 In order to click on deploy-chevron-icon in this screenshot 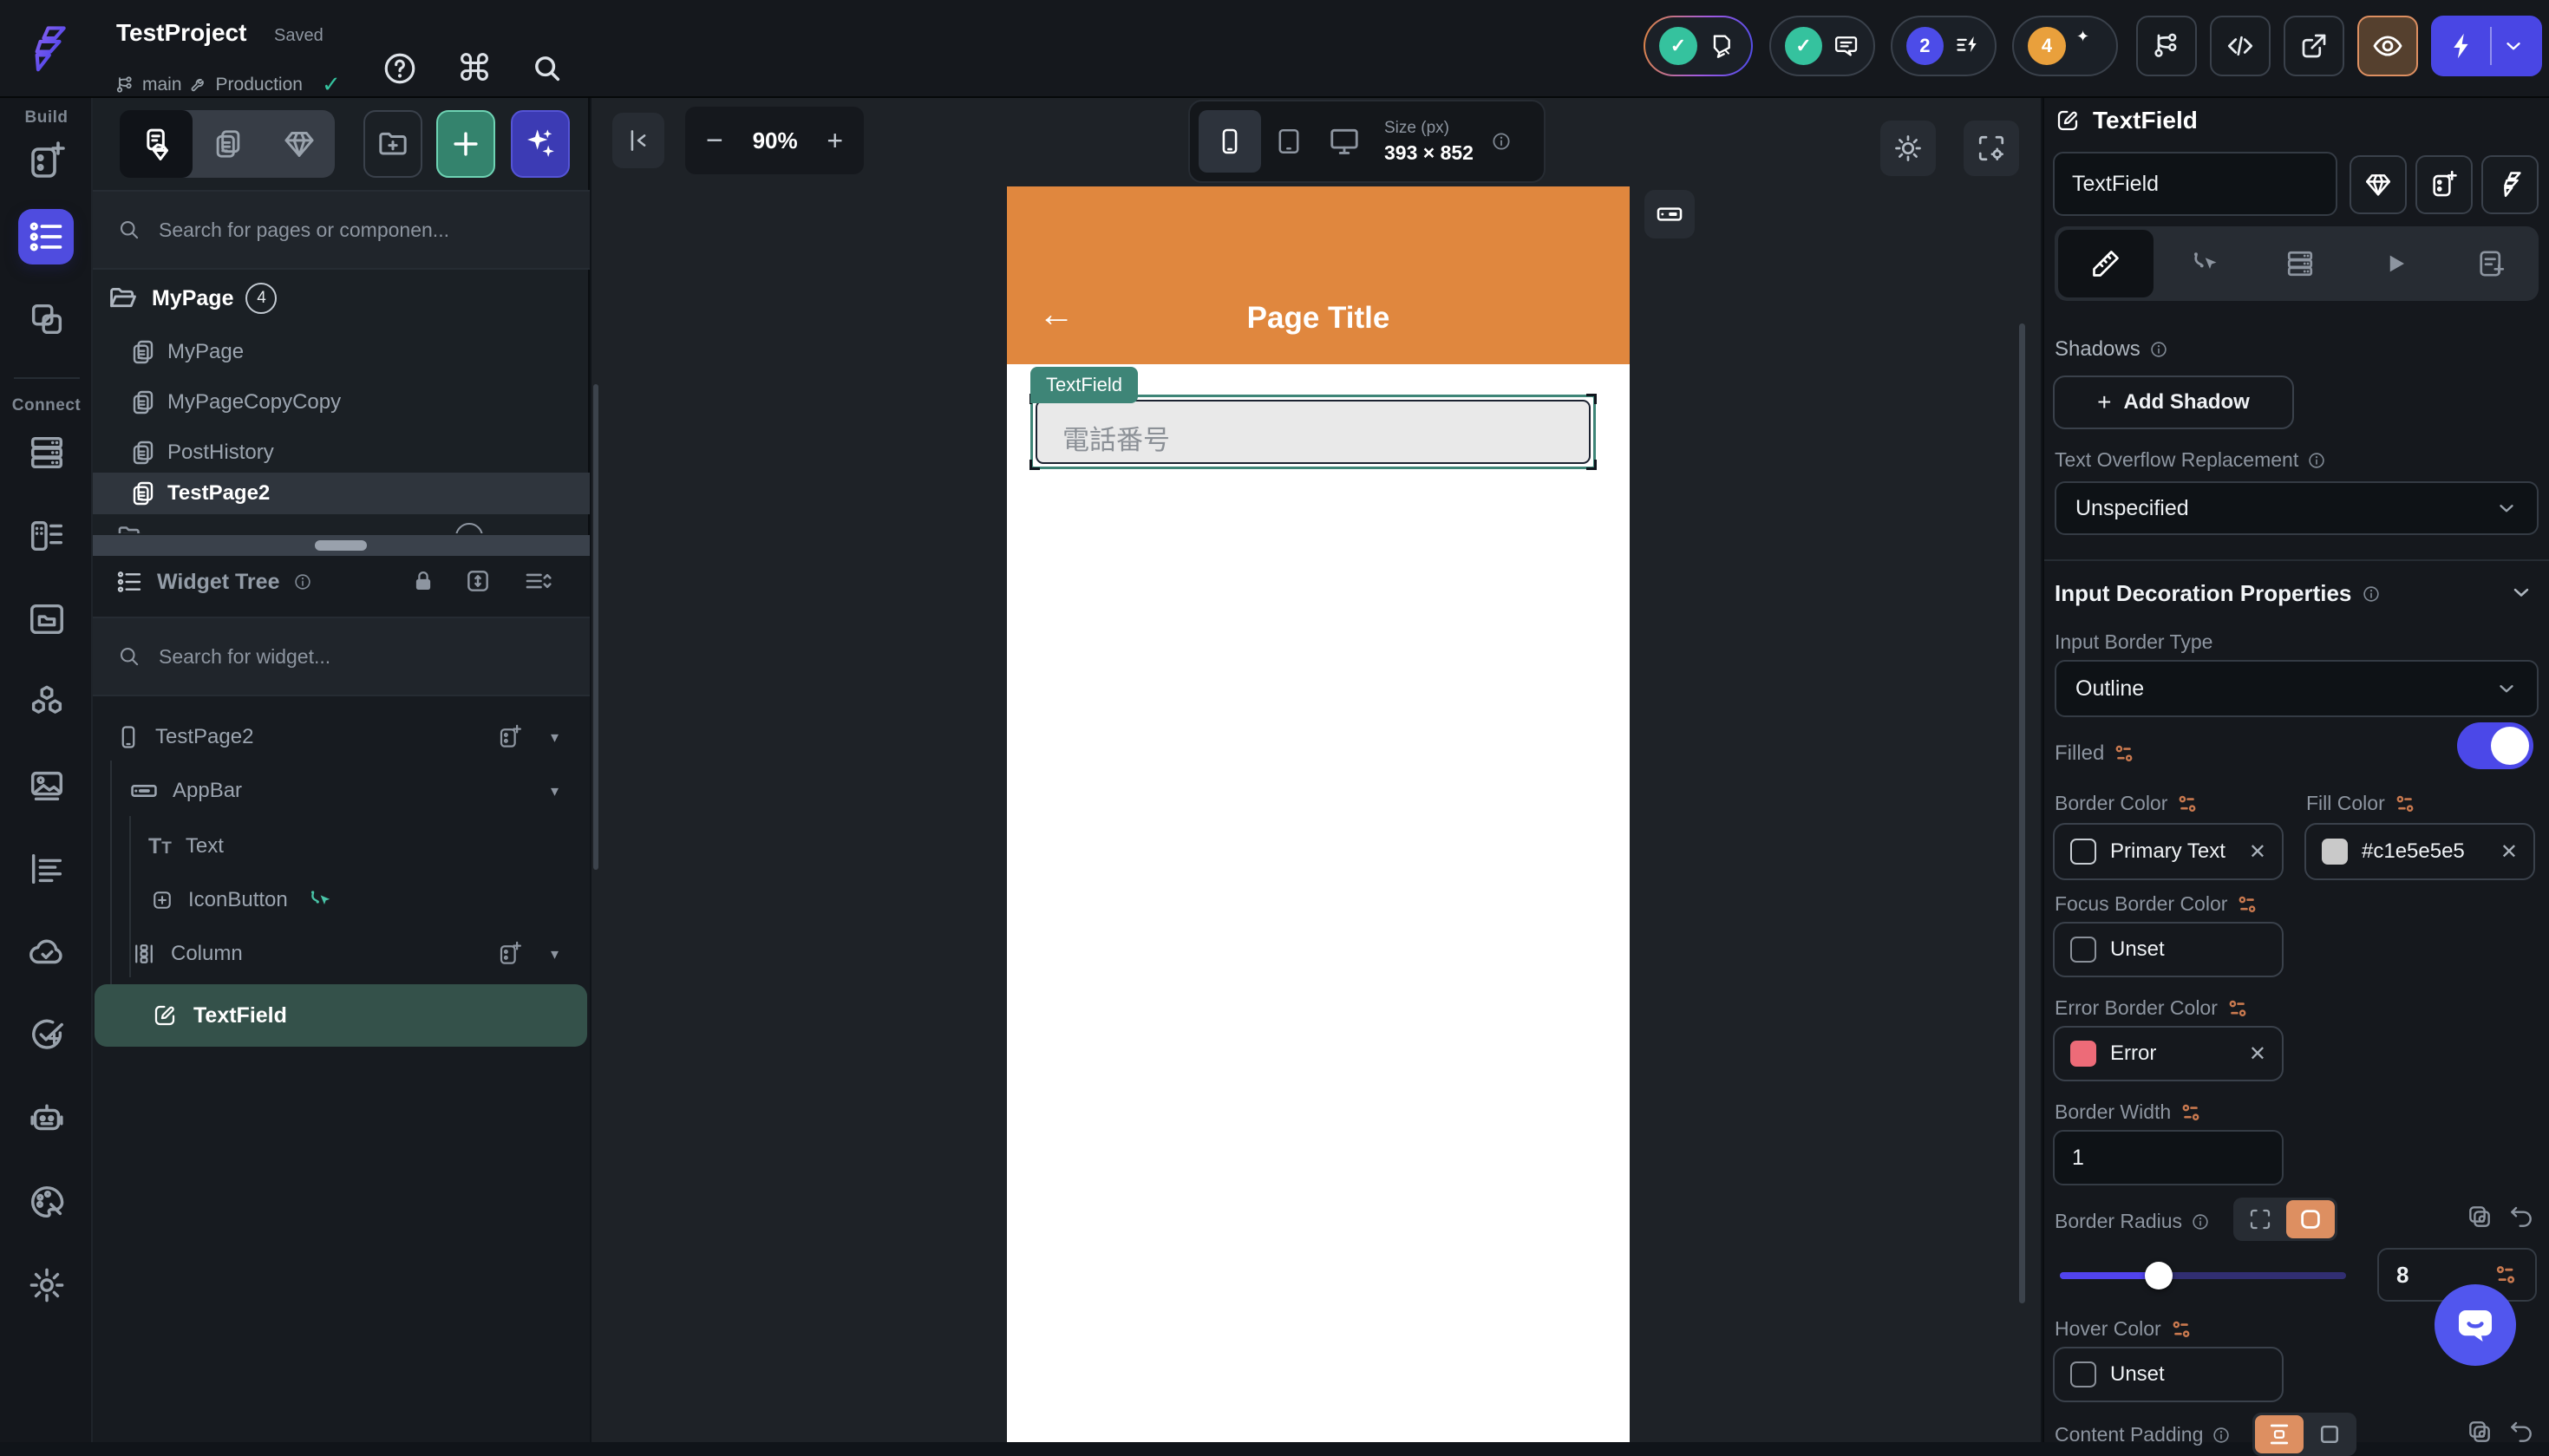, I will do `click(2513, 46)`.